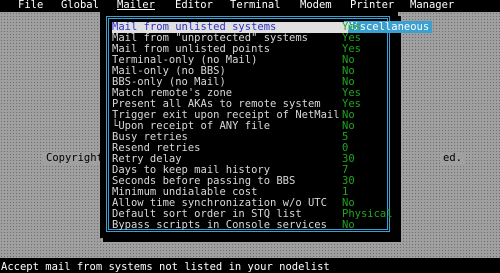  Describe the element at coordinates (348, 225) in the screenshot. I see `option-value: No` at that location.